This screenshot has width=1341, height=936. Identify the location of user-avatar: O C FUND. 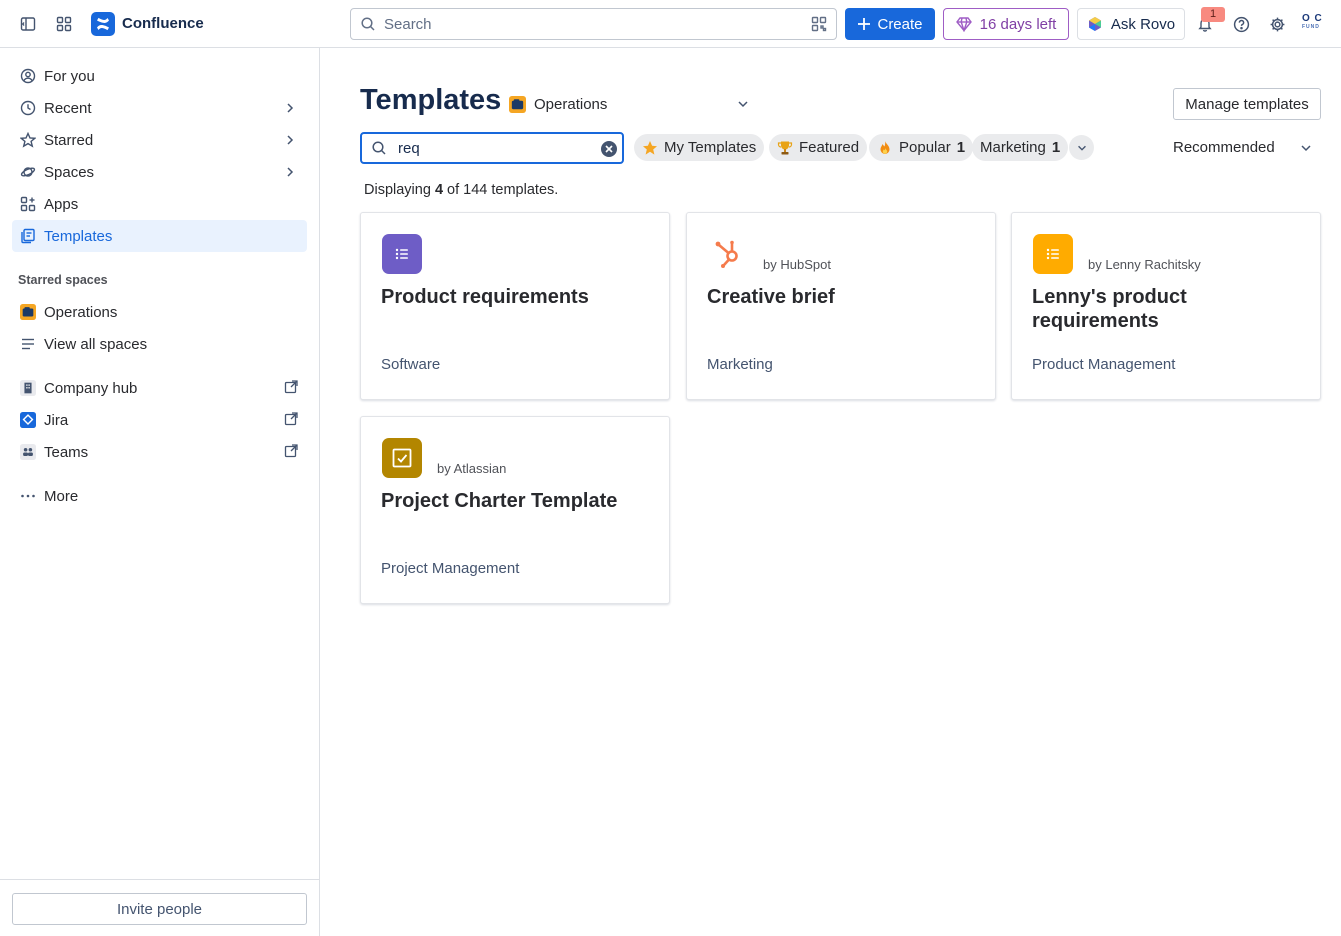
(1313, 24).